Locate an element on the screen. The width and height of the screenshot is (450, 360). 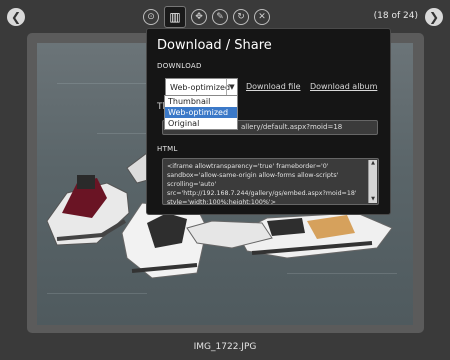
download-size-dropdown: Thumbnail Web-optimized Original is located at coordinates (201, 112).